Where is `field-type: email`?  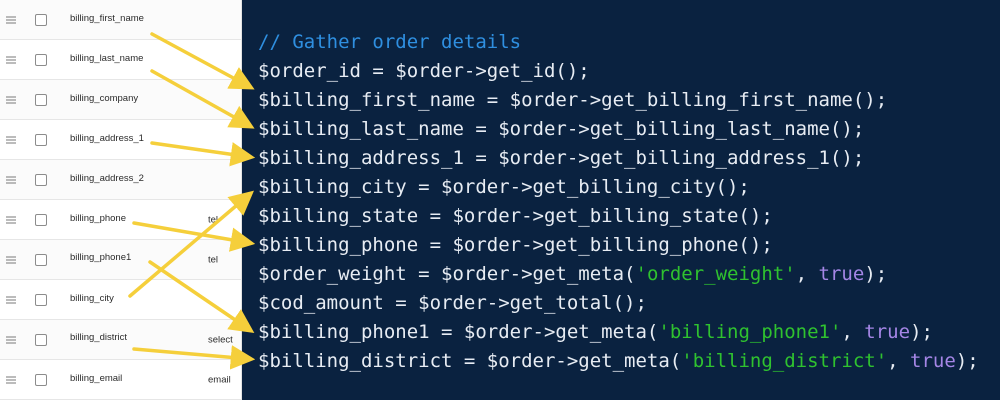 field-type: email is located at coordinates (219, 379).